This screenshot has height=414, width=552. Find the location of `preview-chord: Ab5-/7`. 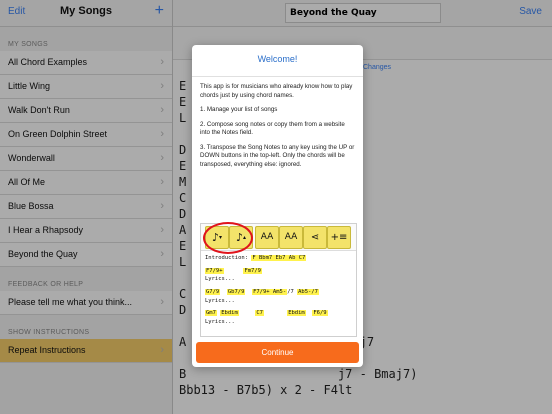

preview-chord: Ab5-/7 is located at coordinates (308, 292).